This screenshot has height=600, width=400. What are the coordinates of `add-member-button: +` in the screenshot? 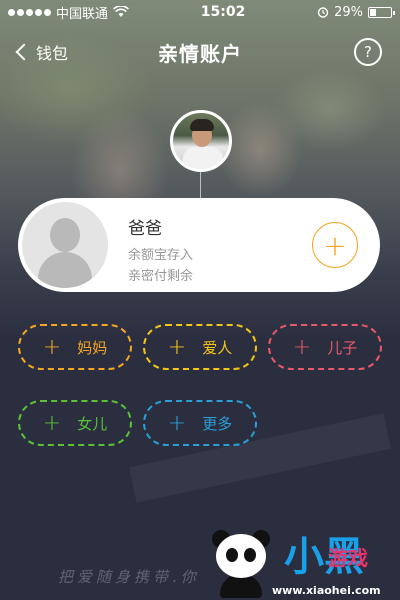 It's located at (335, 245).